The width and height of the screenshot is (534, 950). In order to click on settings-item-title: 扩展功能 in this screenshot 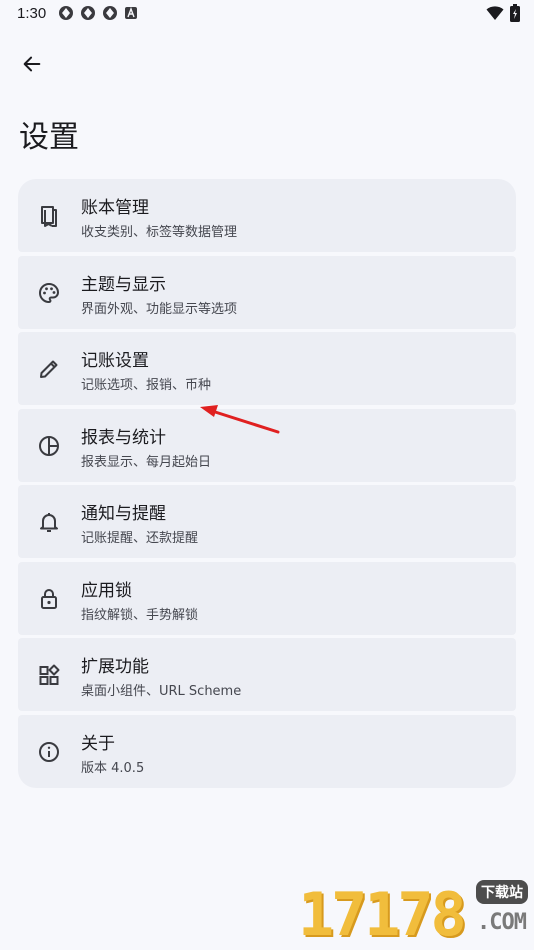, I will do `click(115, 667)`.